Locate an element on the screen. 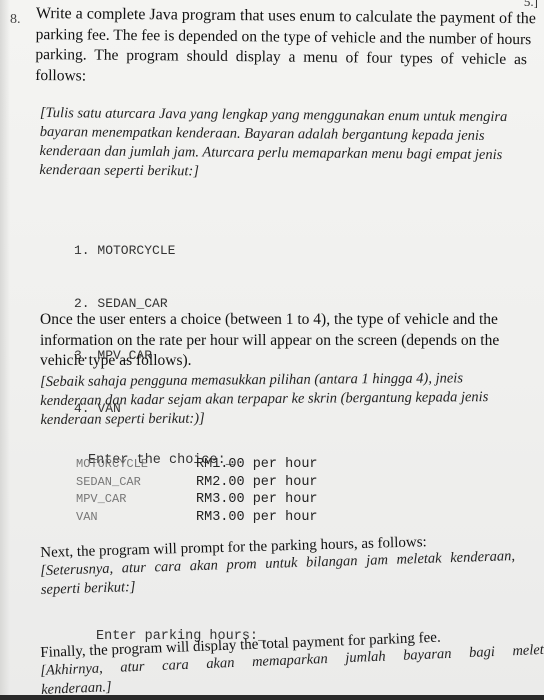  text-line: kenderaan seperti berikut:)] is located at coordinates (122, 419).